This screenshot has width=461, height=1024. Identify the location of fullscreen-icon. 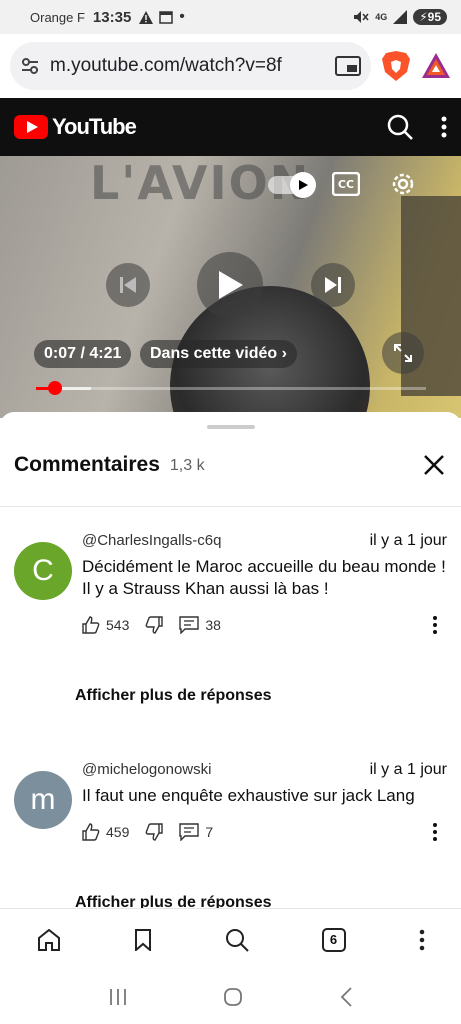
(403, 353).